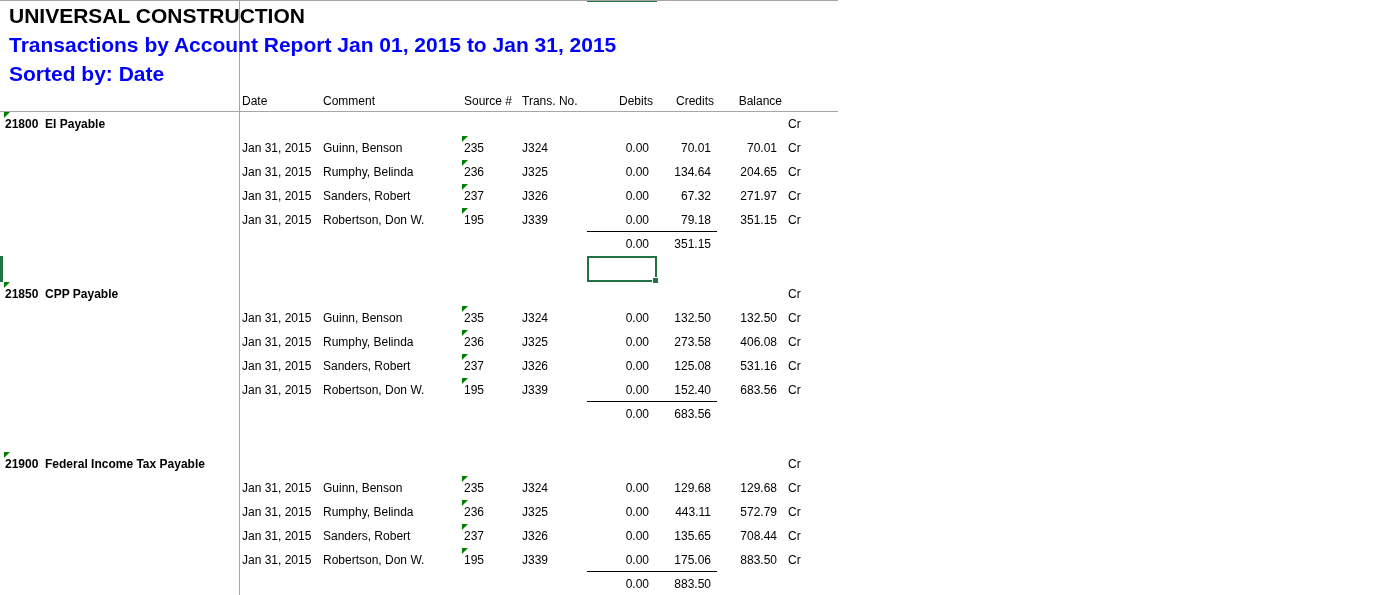 The height and width of the screenshot is (595, 1395). I want to click on table-cell: 129.68, so click(758, 488).